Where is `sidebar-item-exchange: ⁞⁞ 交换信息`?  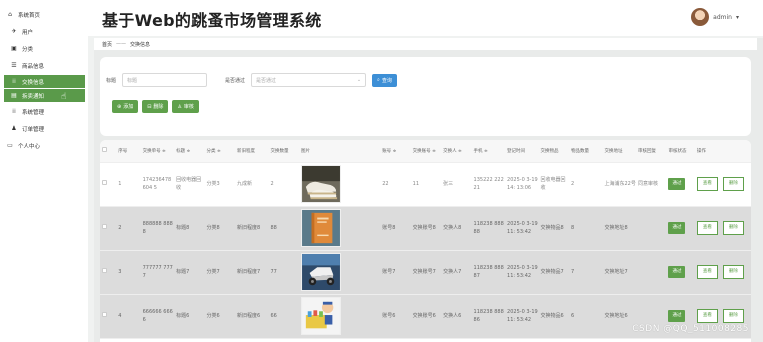 sidebar-item-exchange: ⁞⁞ 交换信息 is located at coordinates (44, 81).